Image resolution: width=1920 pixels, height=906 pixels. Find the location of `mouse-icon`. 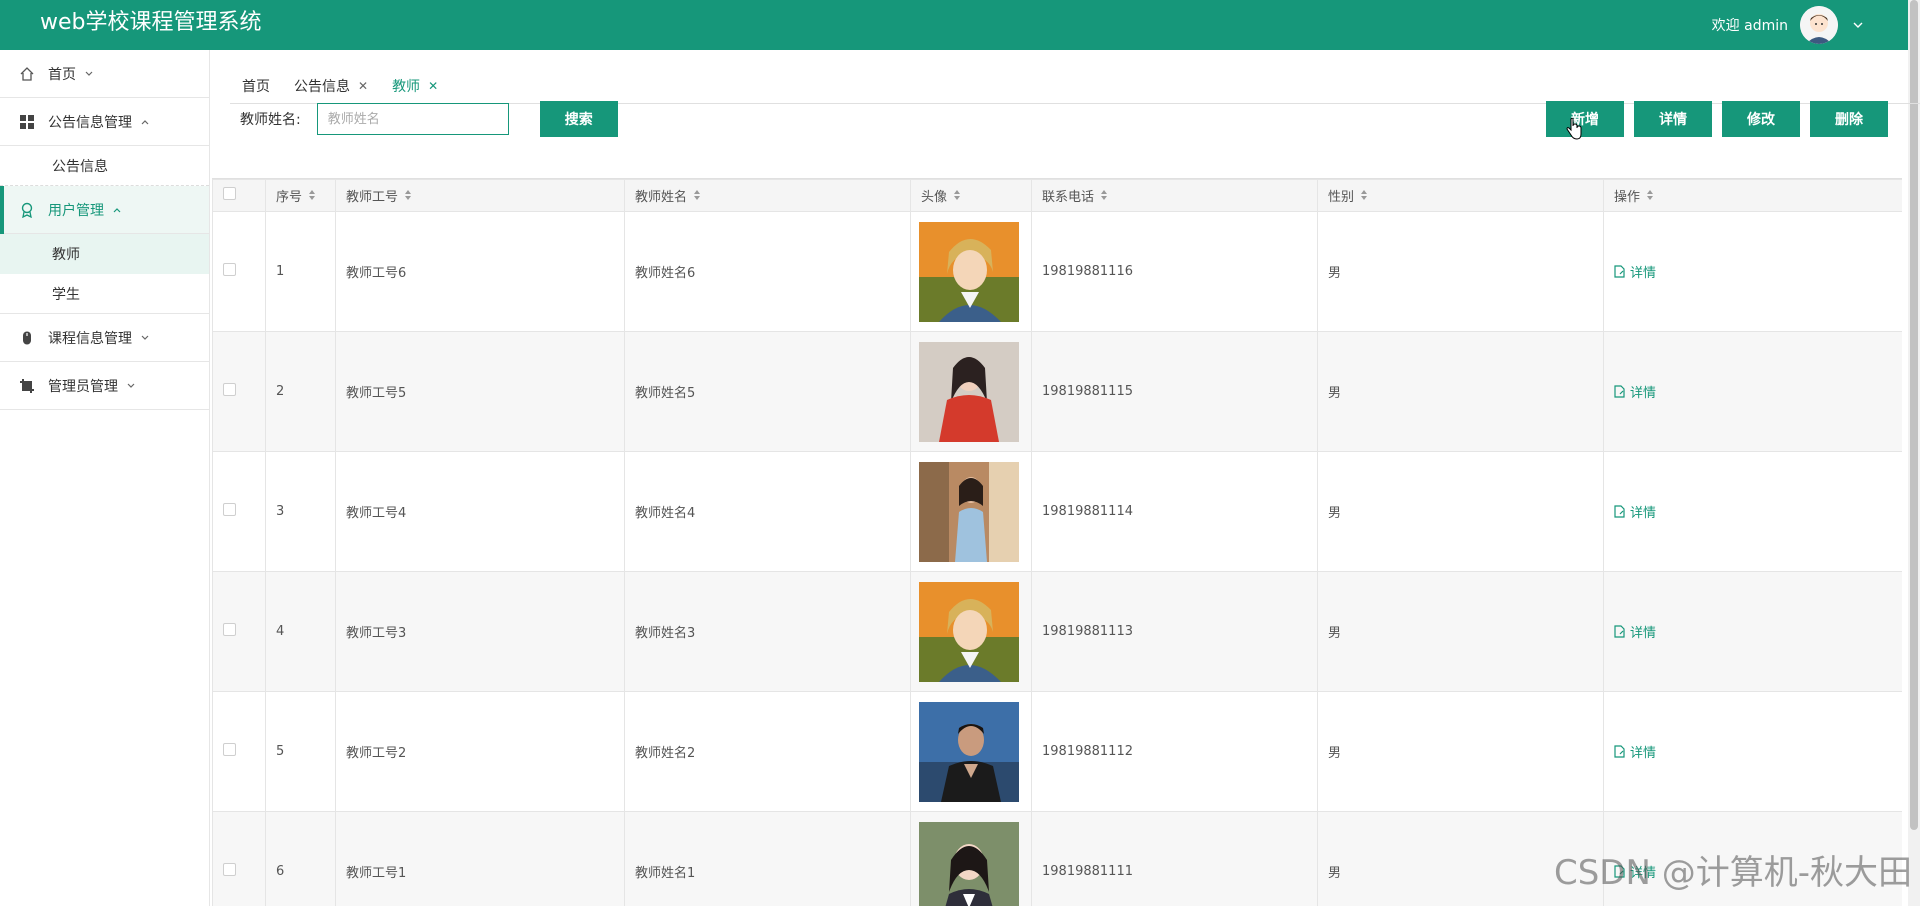

mouse-icon is located at coordinates (27, 338).